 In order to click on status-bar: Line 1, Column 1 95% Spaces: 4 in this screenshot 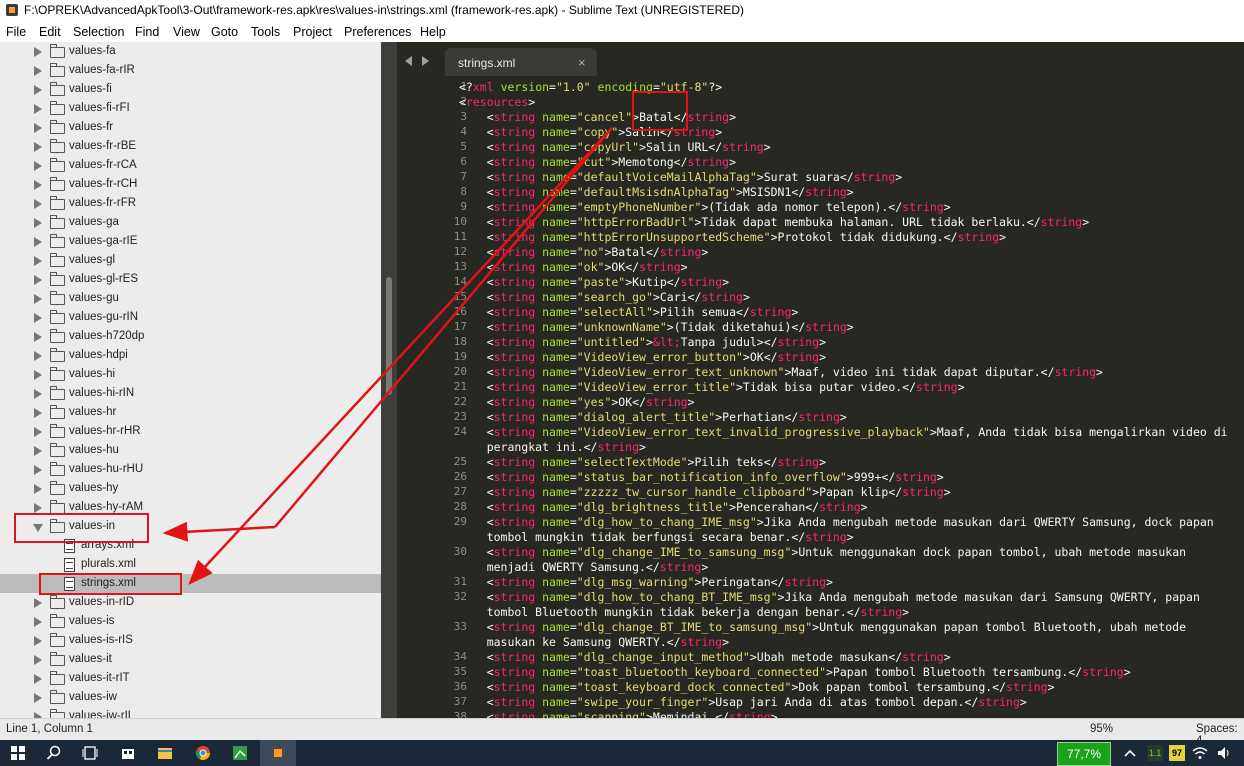, I will do `click(622, 732)`.